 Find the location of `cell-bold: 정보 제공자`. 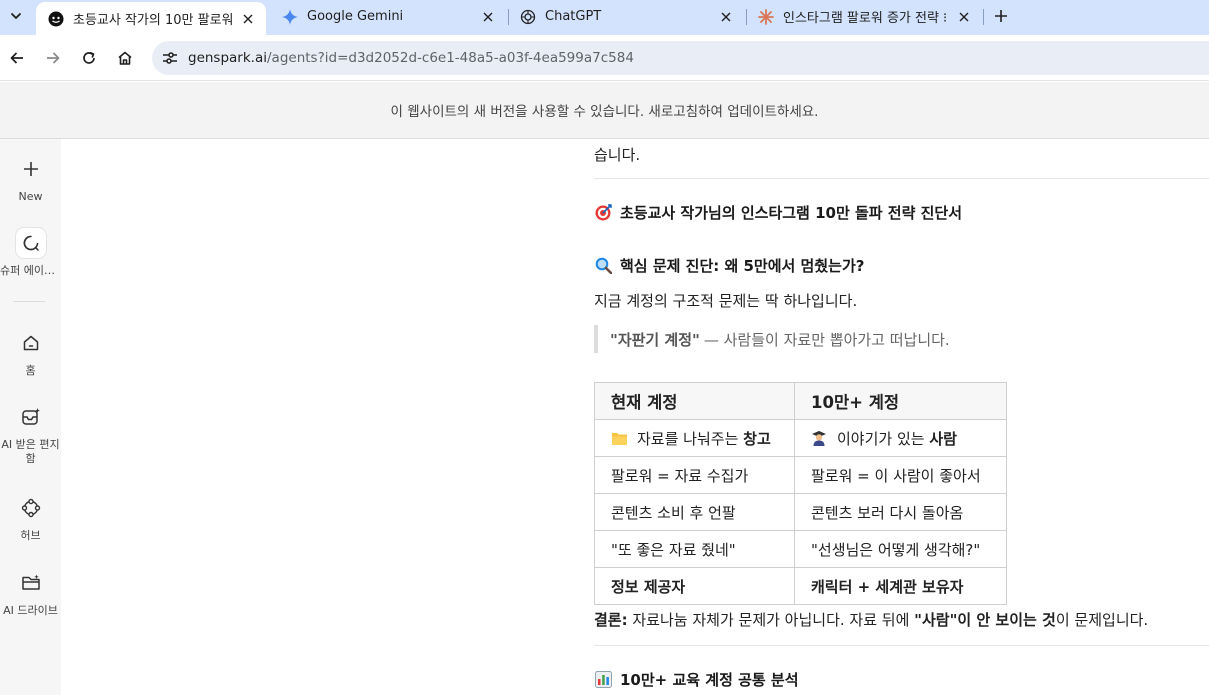

cell-bold: 정보 제공자 is located at coordinates (648, 586).